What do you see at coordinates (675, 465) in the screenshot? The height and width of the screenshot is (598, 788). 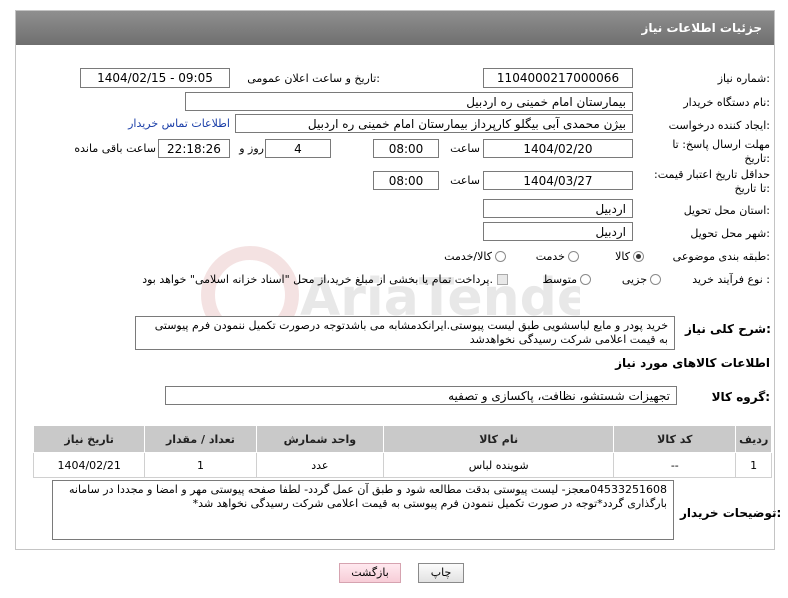 I see `cell-item-code: --` at bounding box center [675, 465].